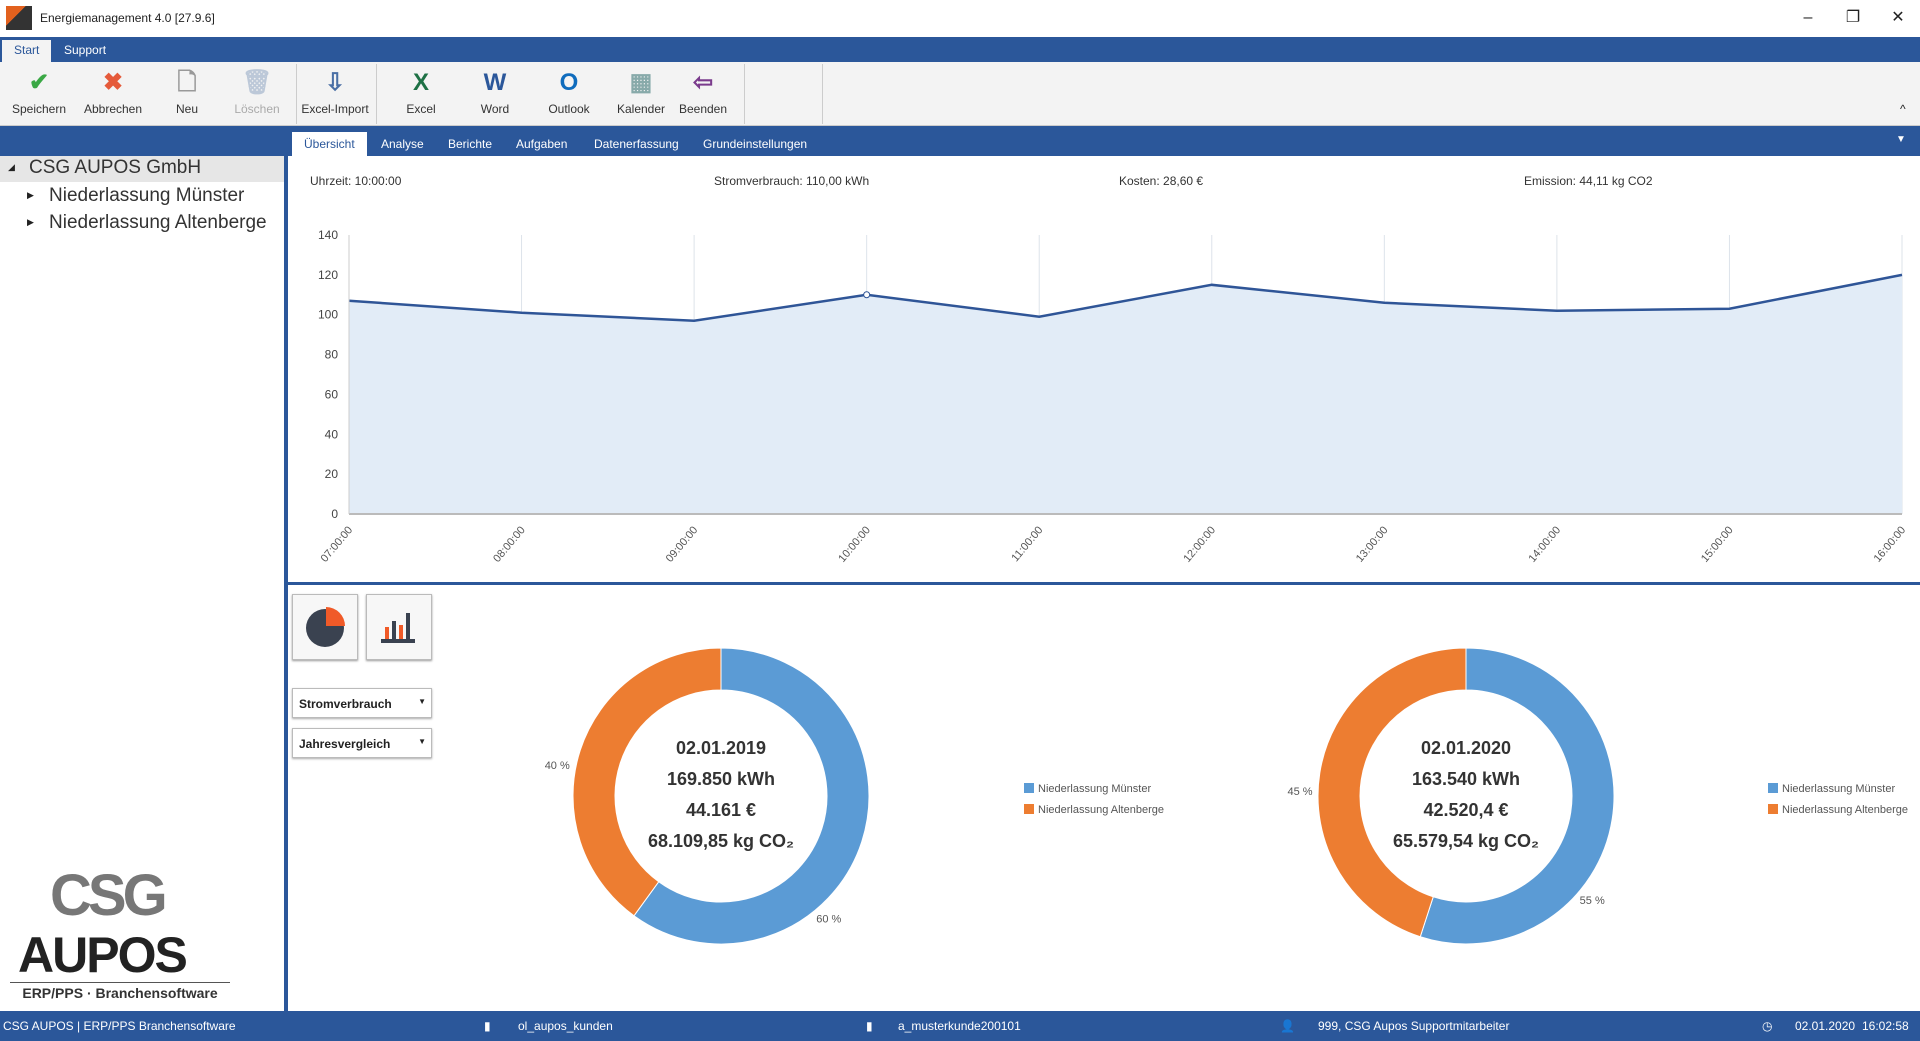 This screenshot has height=1041, width=1920. Describe the element at coordinates (1885, 1026) in the screenshot. I see `status-time: 16:02:58` at that location.